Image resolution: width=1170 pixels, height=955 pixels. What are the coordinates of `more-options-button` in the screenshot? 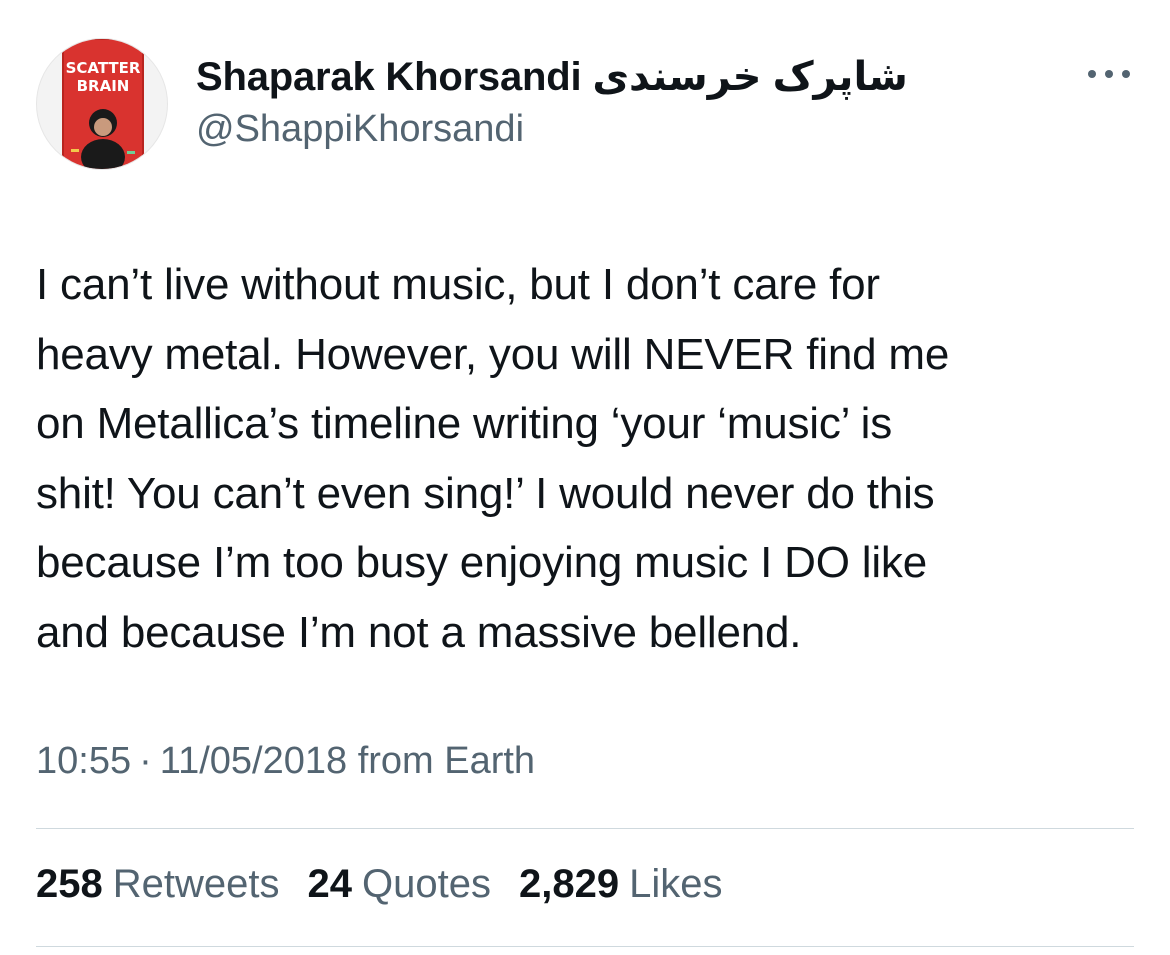 It's located at (1109, 74).